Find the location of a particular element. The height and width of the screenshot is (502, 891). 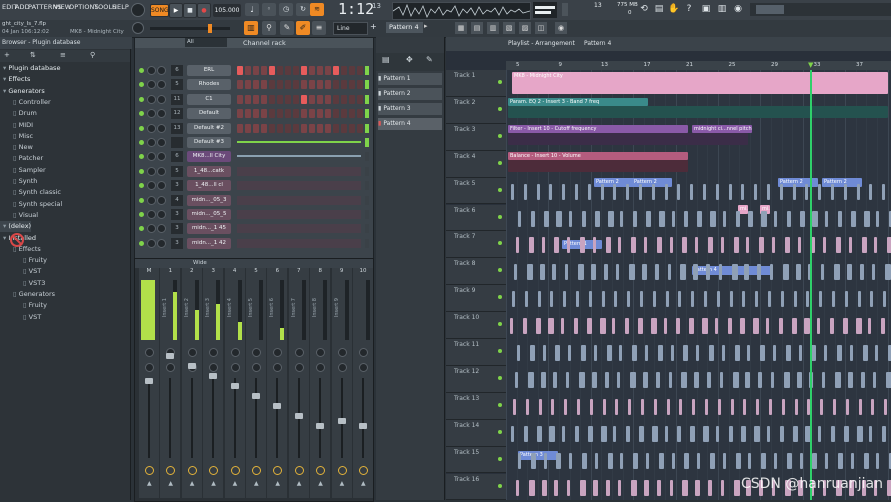

fader-track is located at coordinates (191, 418).